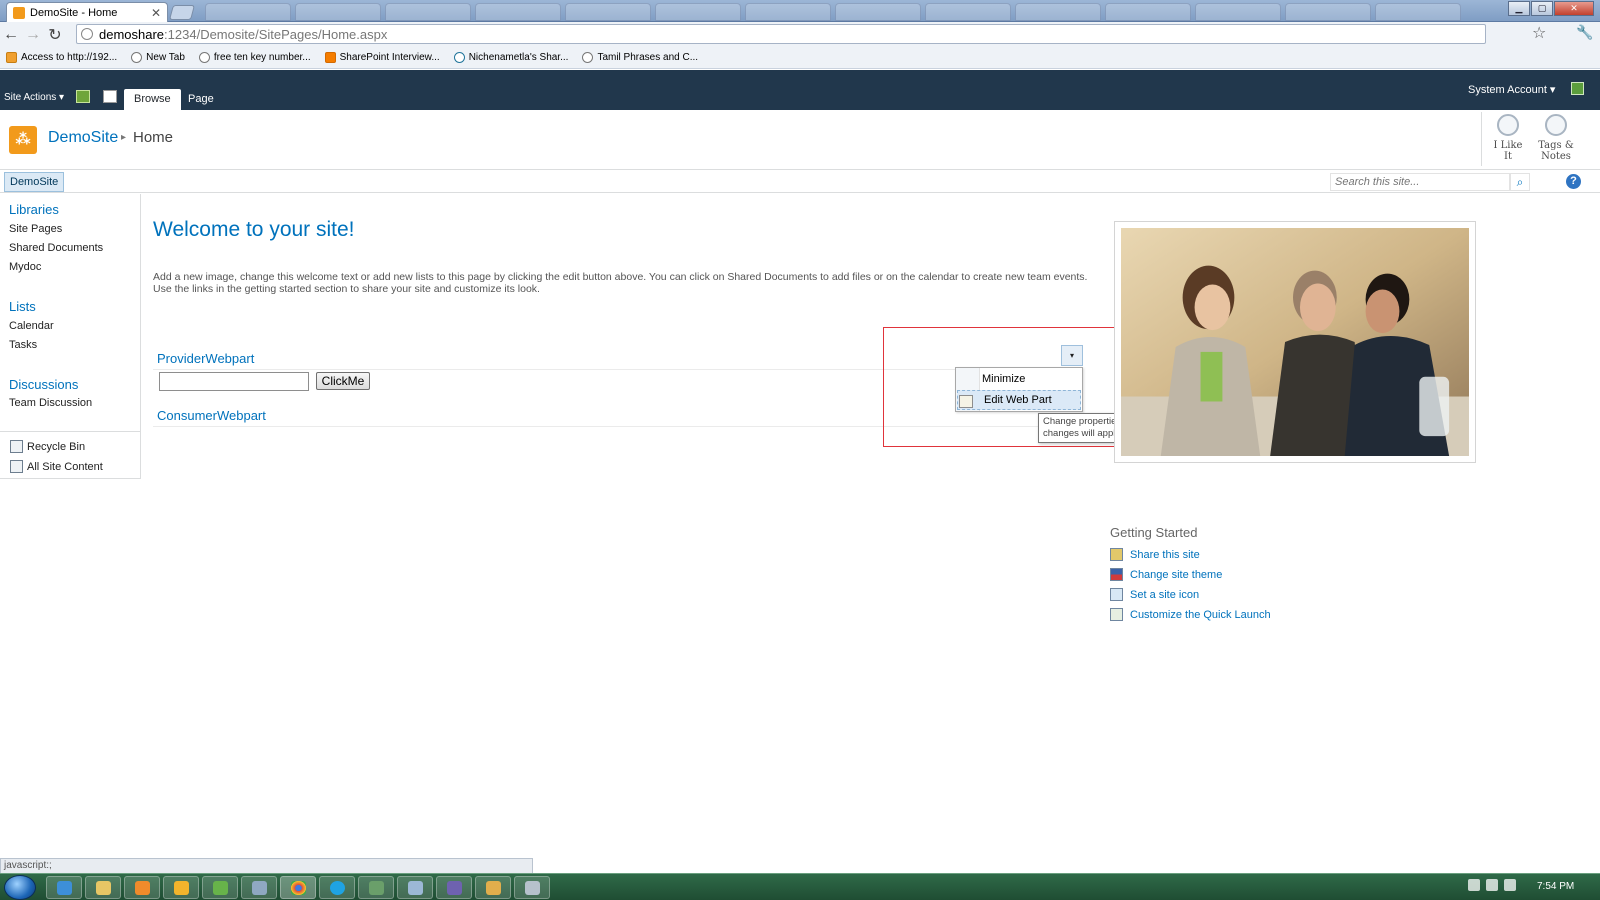 The width and height of the screenshot is (1600, 900). I want to click on tags-notes-label-1: Tags &, so click(1556, 145).